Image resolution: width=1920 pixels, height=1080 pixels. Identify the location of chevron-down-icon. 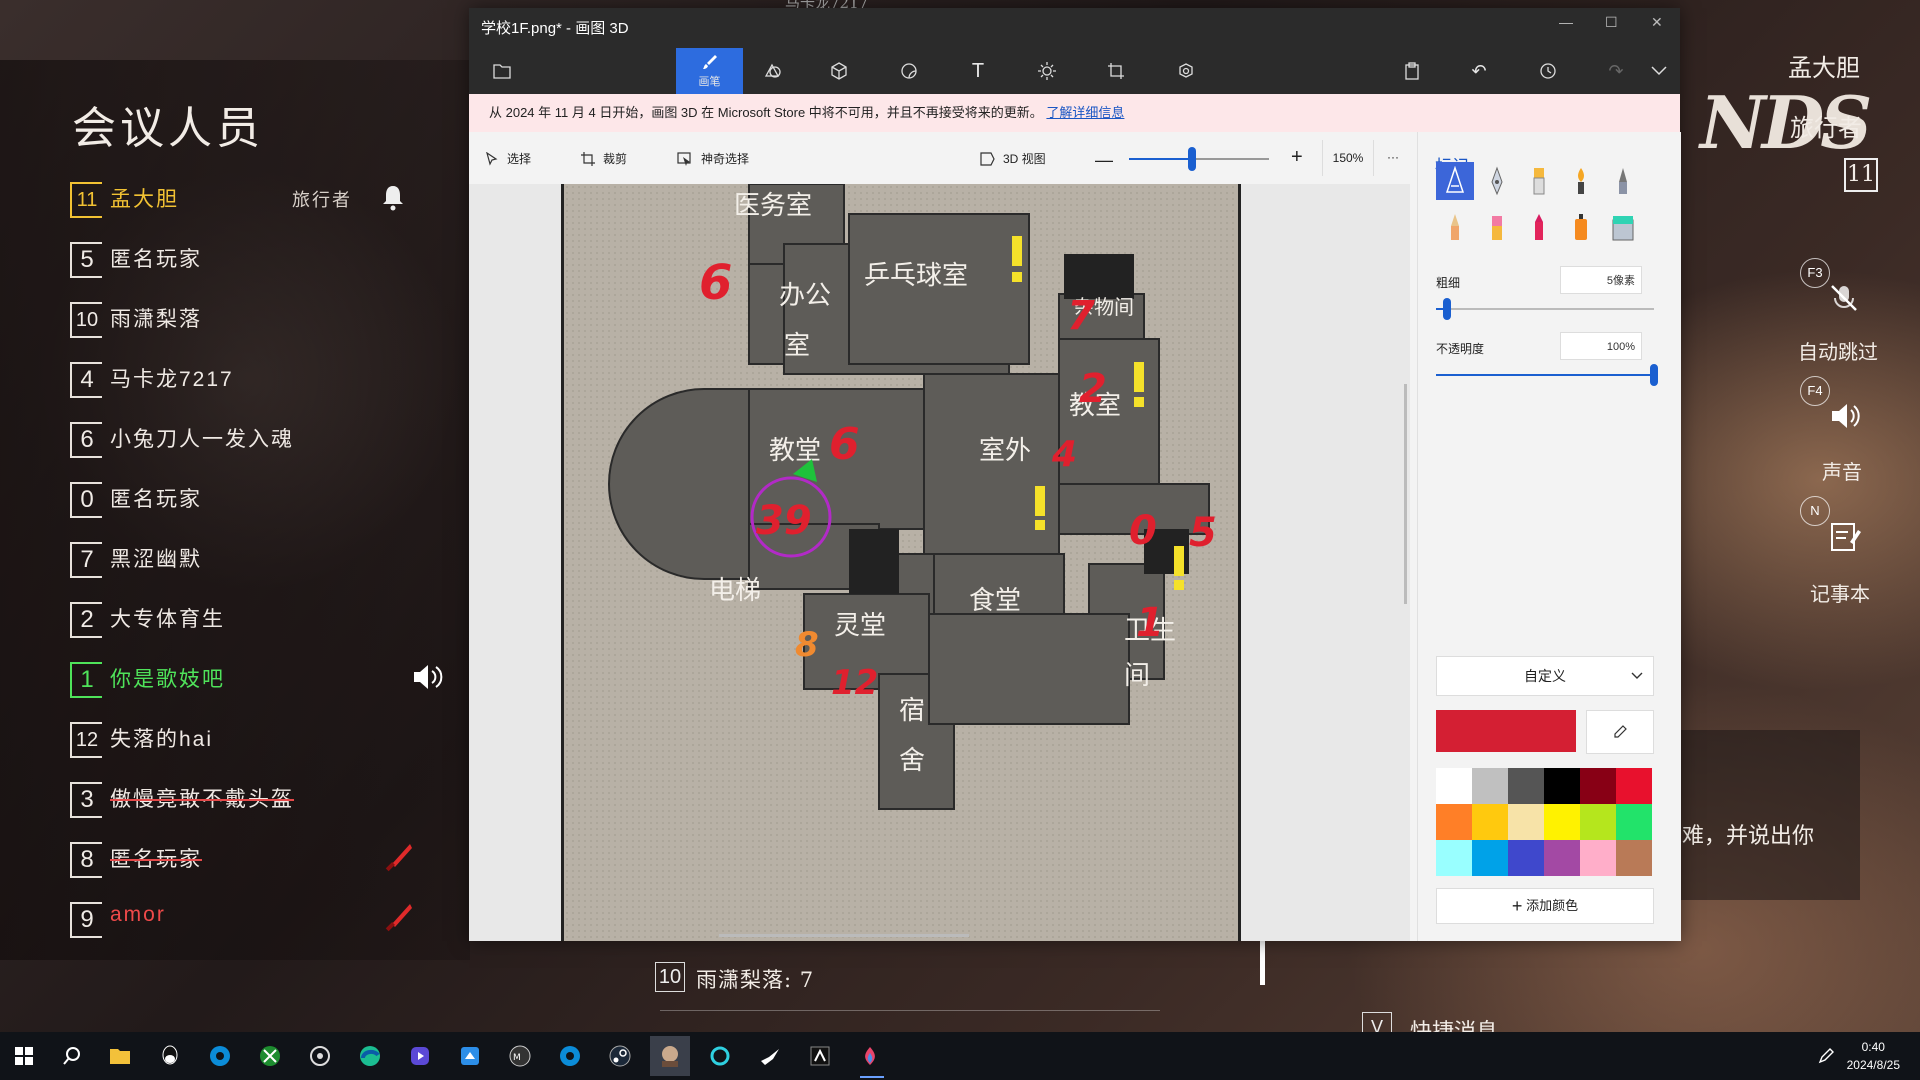
(1659, 71).